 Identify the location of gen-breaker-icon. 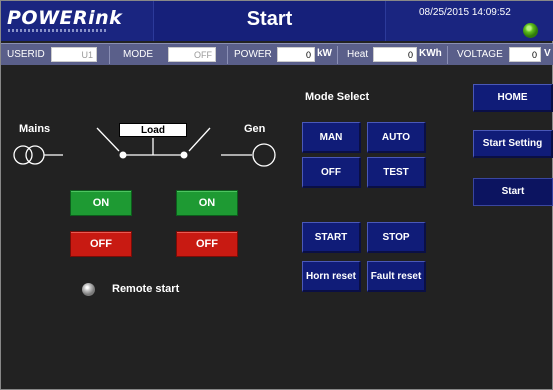
(199, 139).